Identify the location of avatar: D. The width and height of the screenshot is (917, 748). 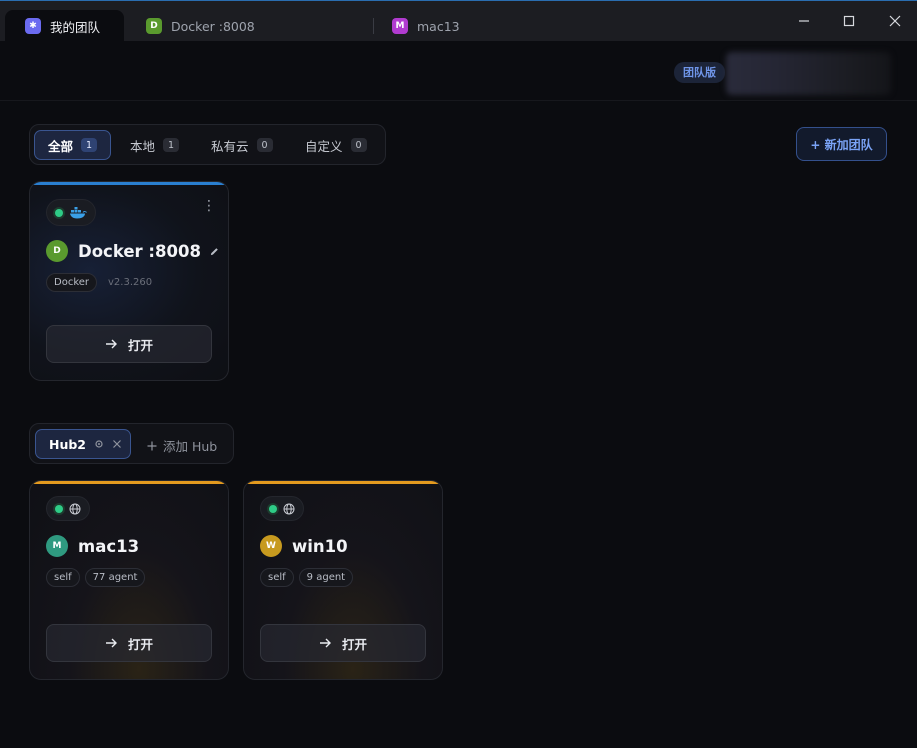
(57, 251).